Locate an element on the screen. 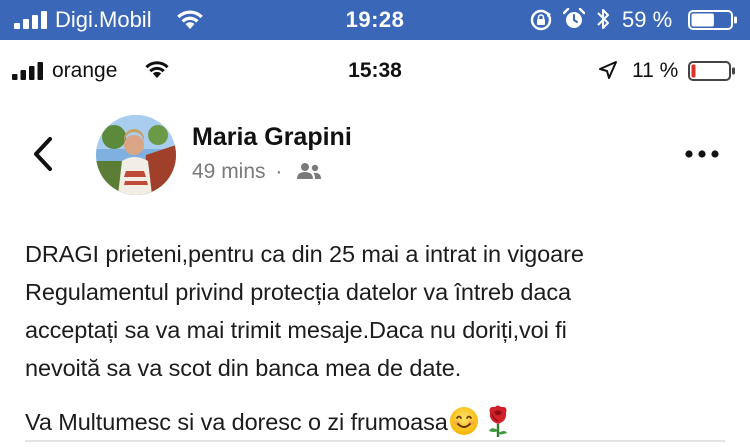  friends-icon is located at coordinates (309, 171).